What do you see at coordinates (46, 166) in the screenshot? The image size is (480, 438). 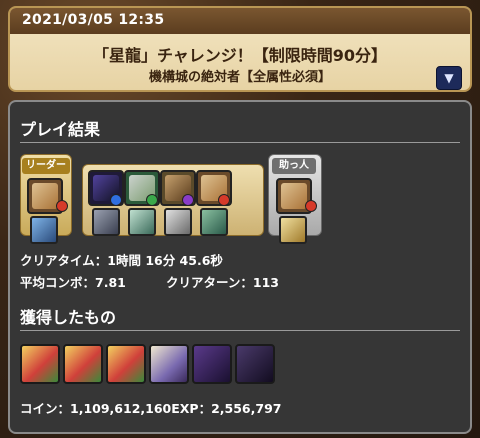 I see `leader-label: リーダー` at bounding box center [46, 166].